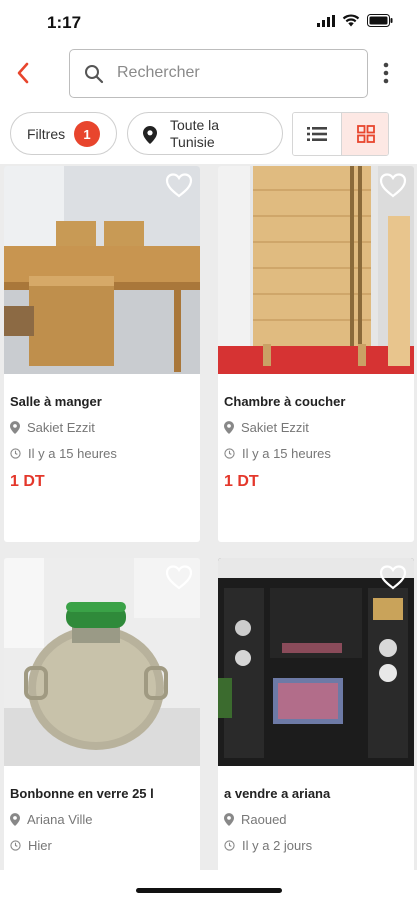  Describe the element at coordinates (82, 793) in the screenshot. I see `listing-title: Bonbonne en verre 25 l` at that location.